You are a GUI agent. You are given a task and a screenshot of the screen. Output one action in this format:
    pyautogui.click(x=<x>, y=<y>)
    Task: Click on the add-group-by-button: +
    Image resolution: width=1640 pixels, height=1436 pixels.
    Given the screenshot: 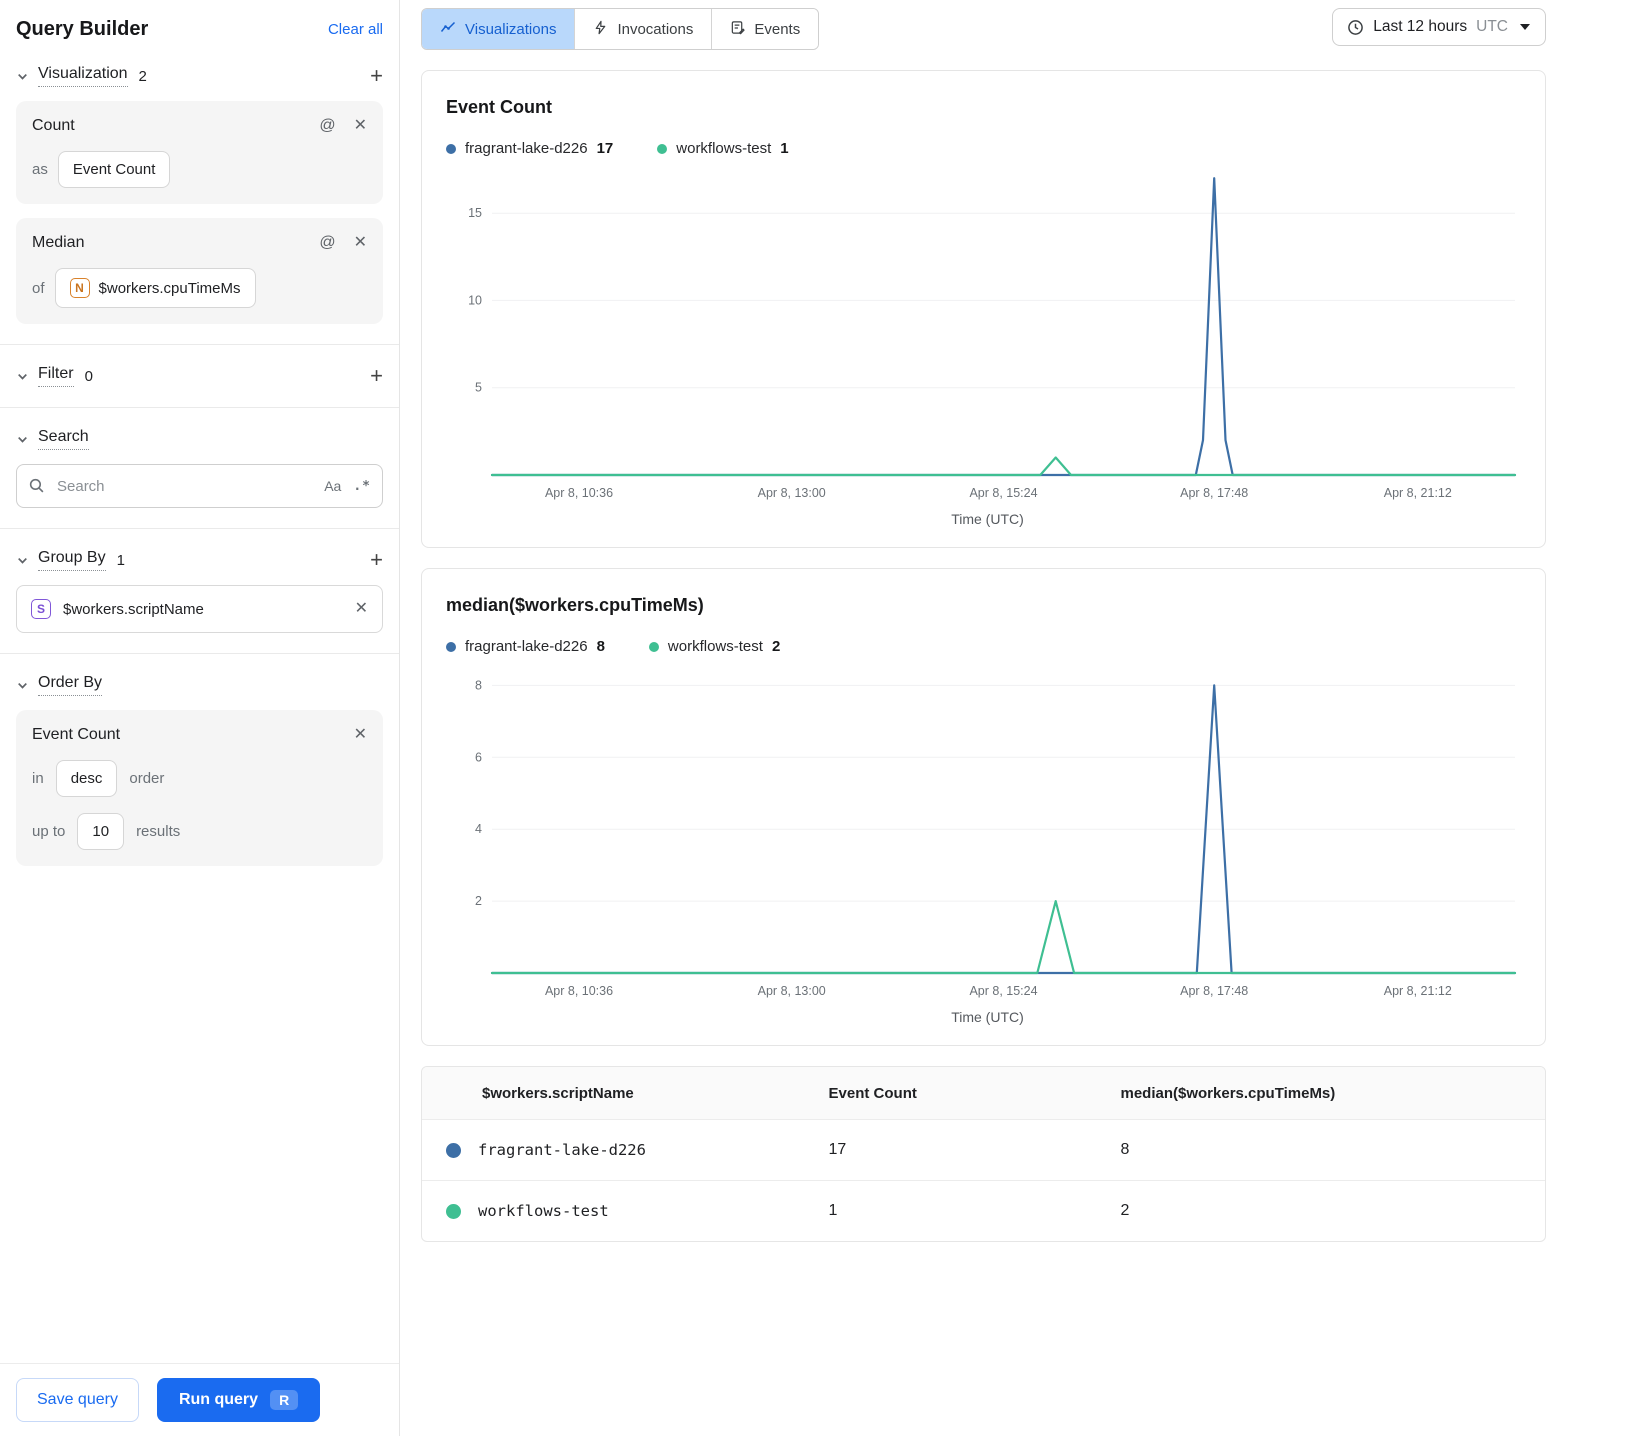 What is the action you would take?
    pyautogui.click(x=376, y=560)
    